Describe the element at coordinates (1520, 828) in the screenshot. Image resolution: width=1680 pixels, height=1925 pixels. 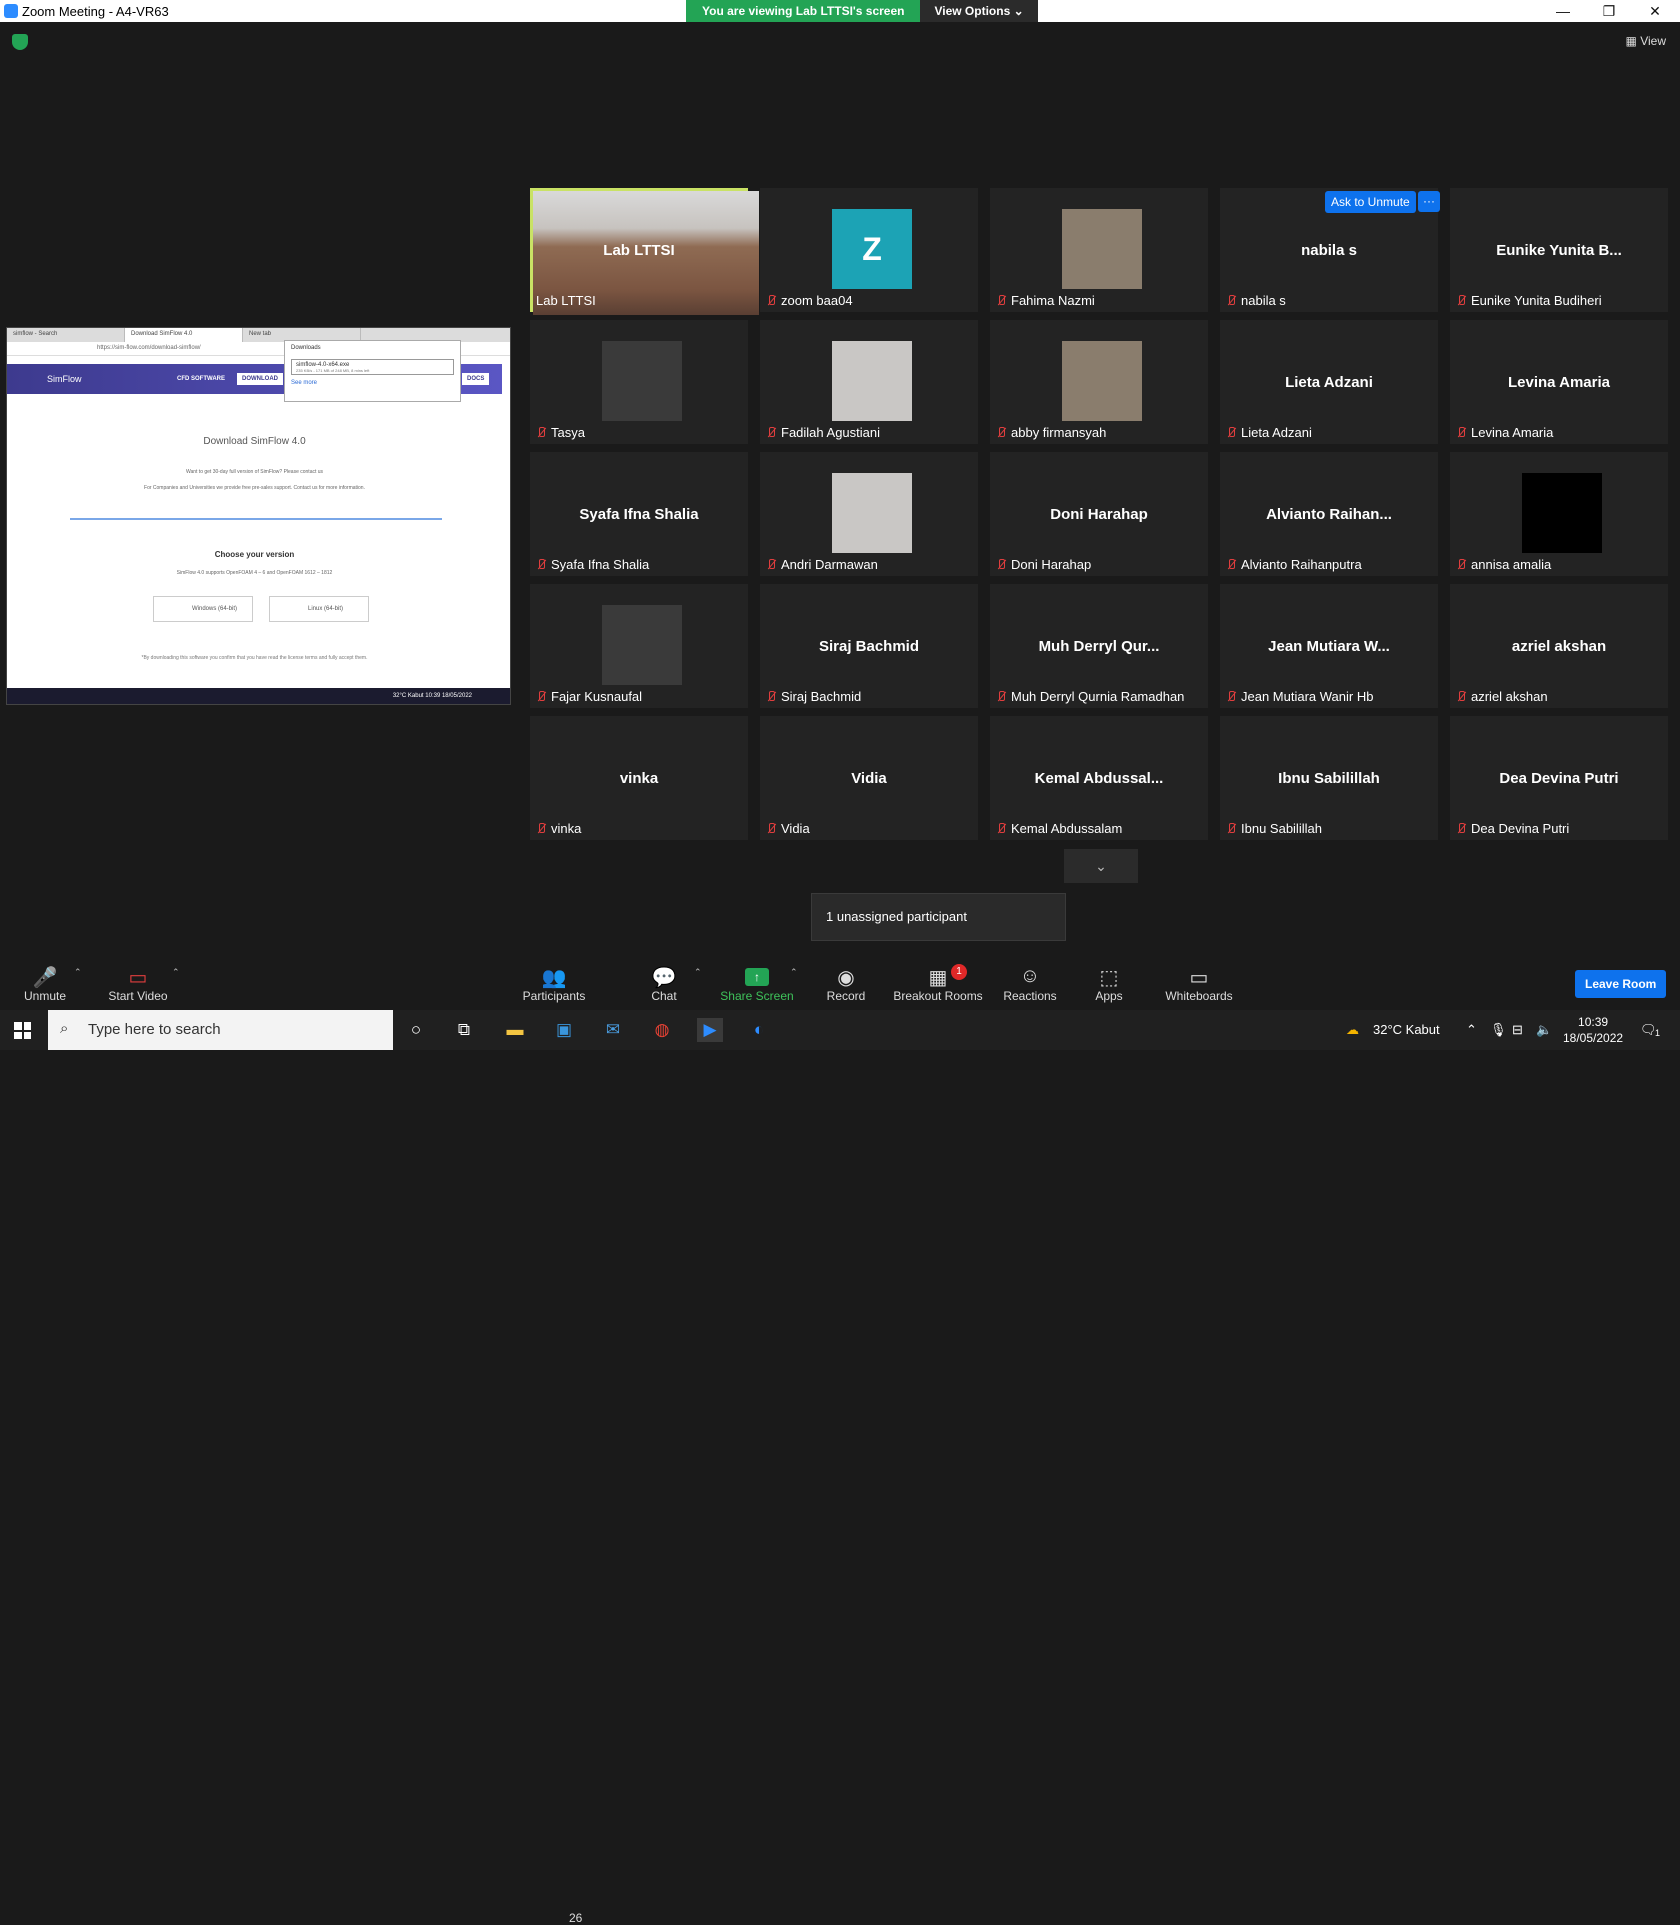
I see `participant-name: Dea Devina Putri` at that location.